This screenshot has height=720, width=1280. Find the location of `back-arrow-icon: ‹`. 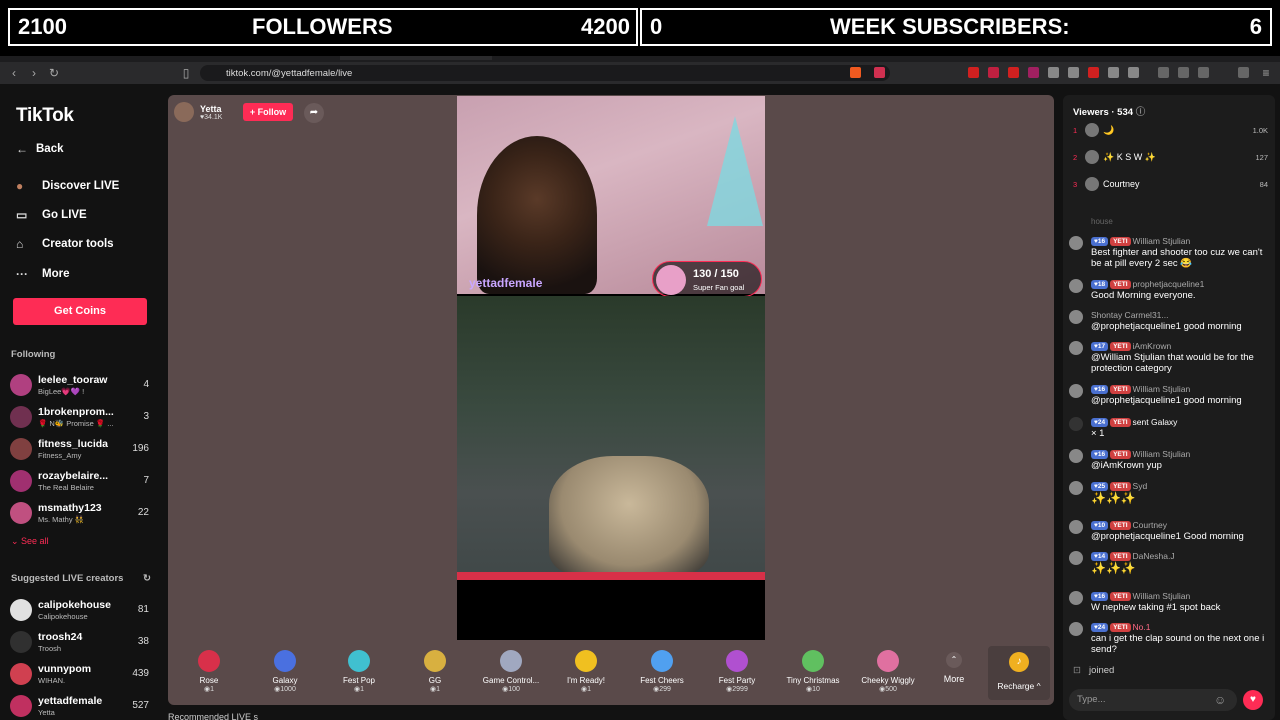

back-arrow-icon: ‹ is located at coordinates (14, 73).